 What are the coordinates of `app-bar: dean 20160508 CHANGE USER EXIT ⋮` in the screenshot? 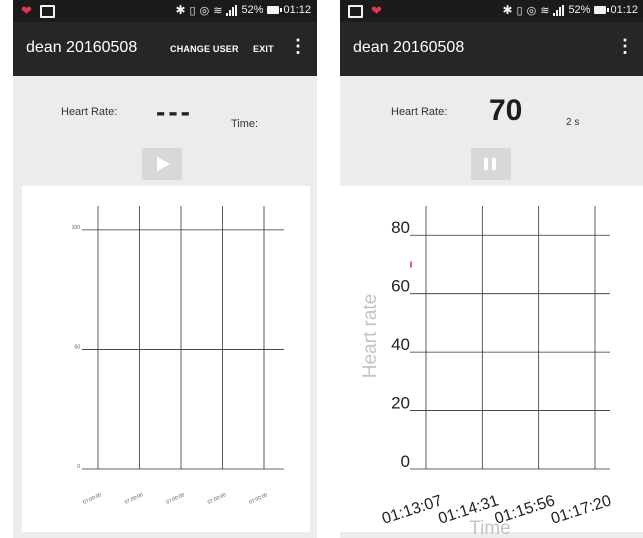 It's located at (165, 49).